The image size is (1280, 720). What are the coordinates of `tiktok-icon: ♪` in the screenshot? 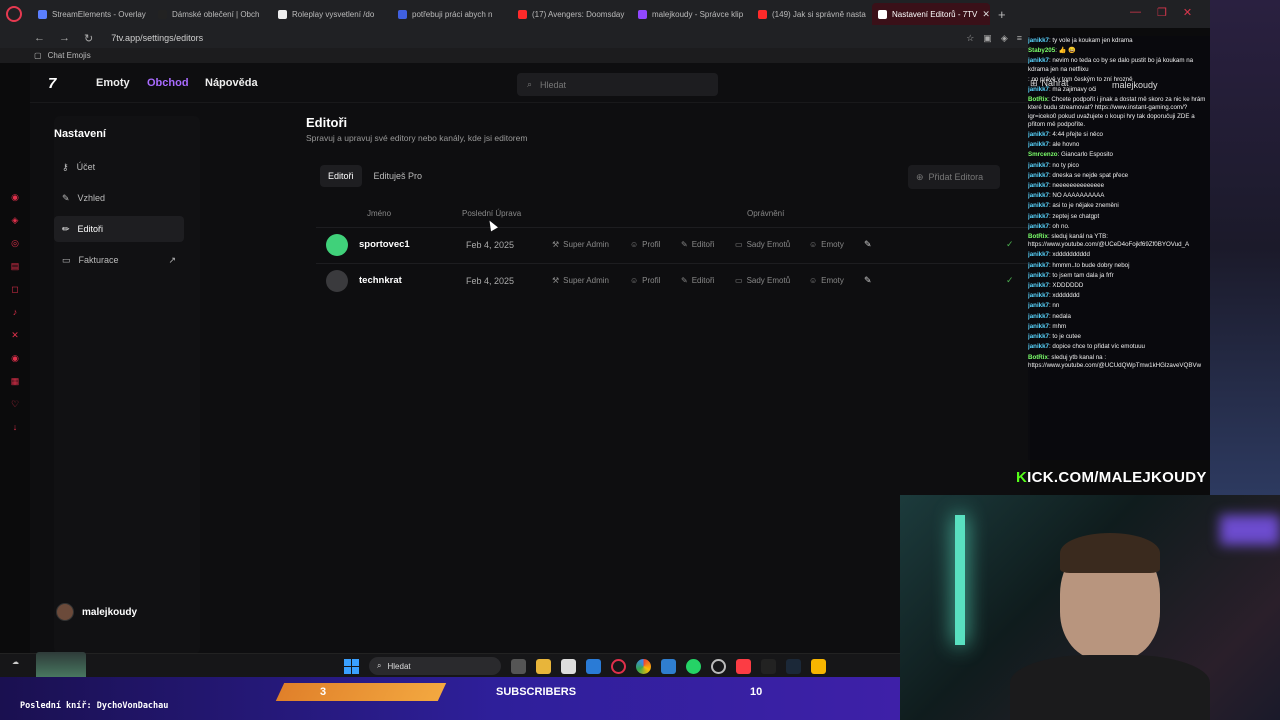 It's located at (15, 312).